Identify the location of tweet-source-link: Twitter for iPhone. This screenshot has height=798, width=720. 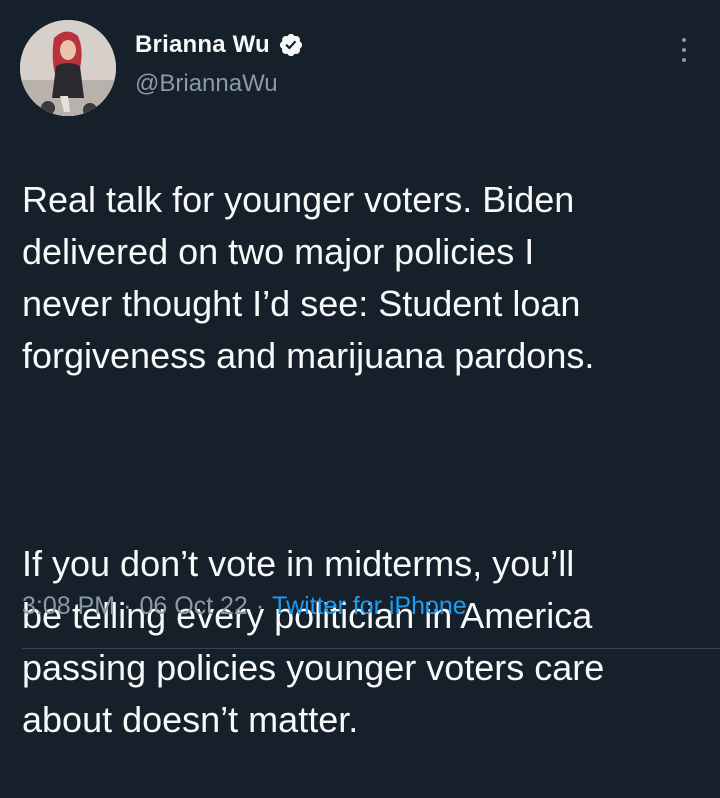
(369, 606).